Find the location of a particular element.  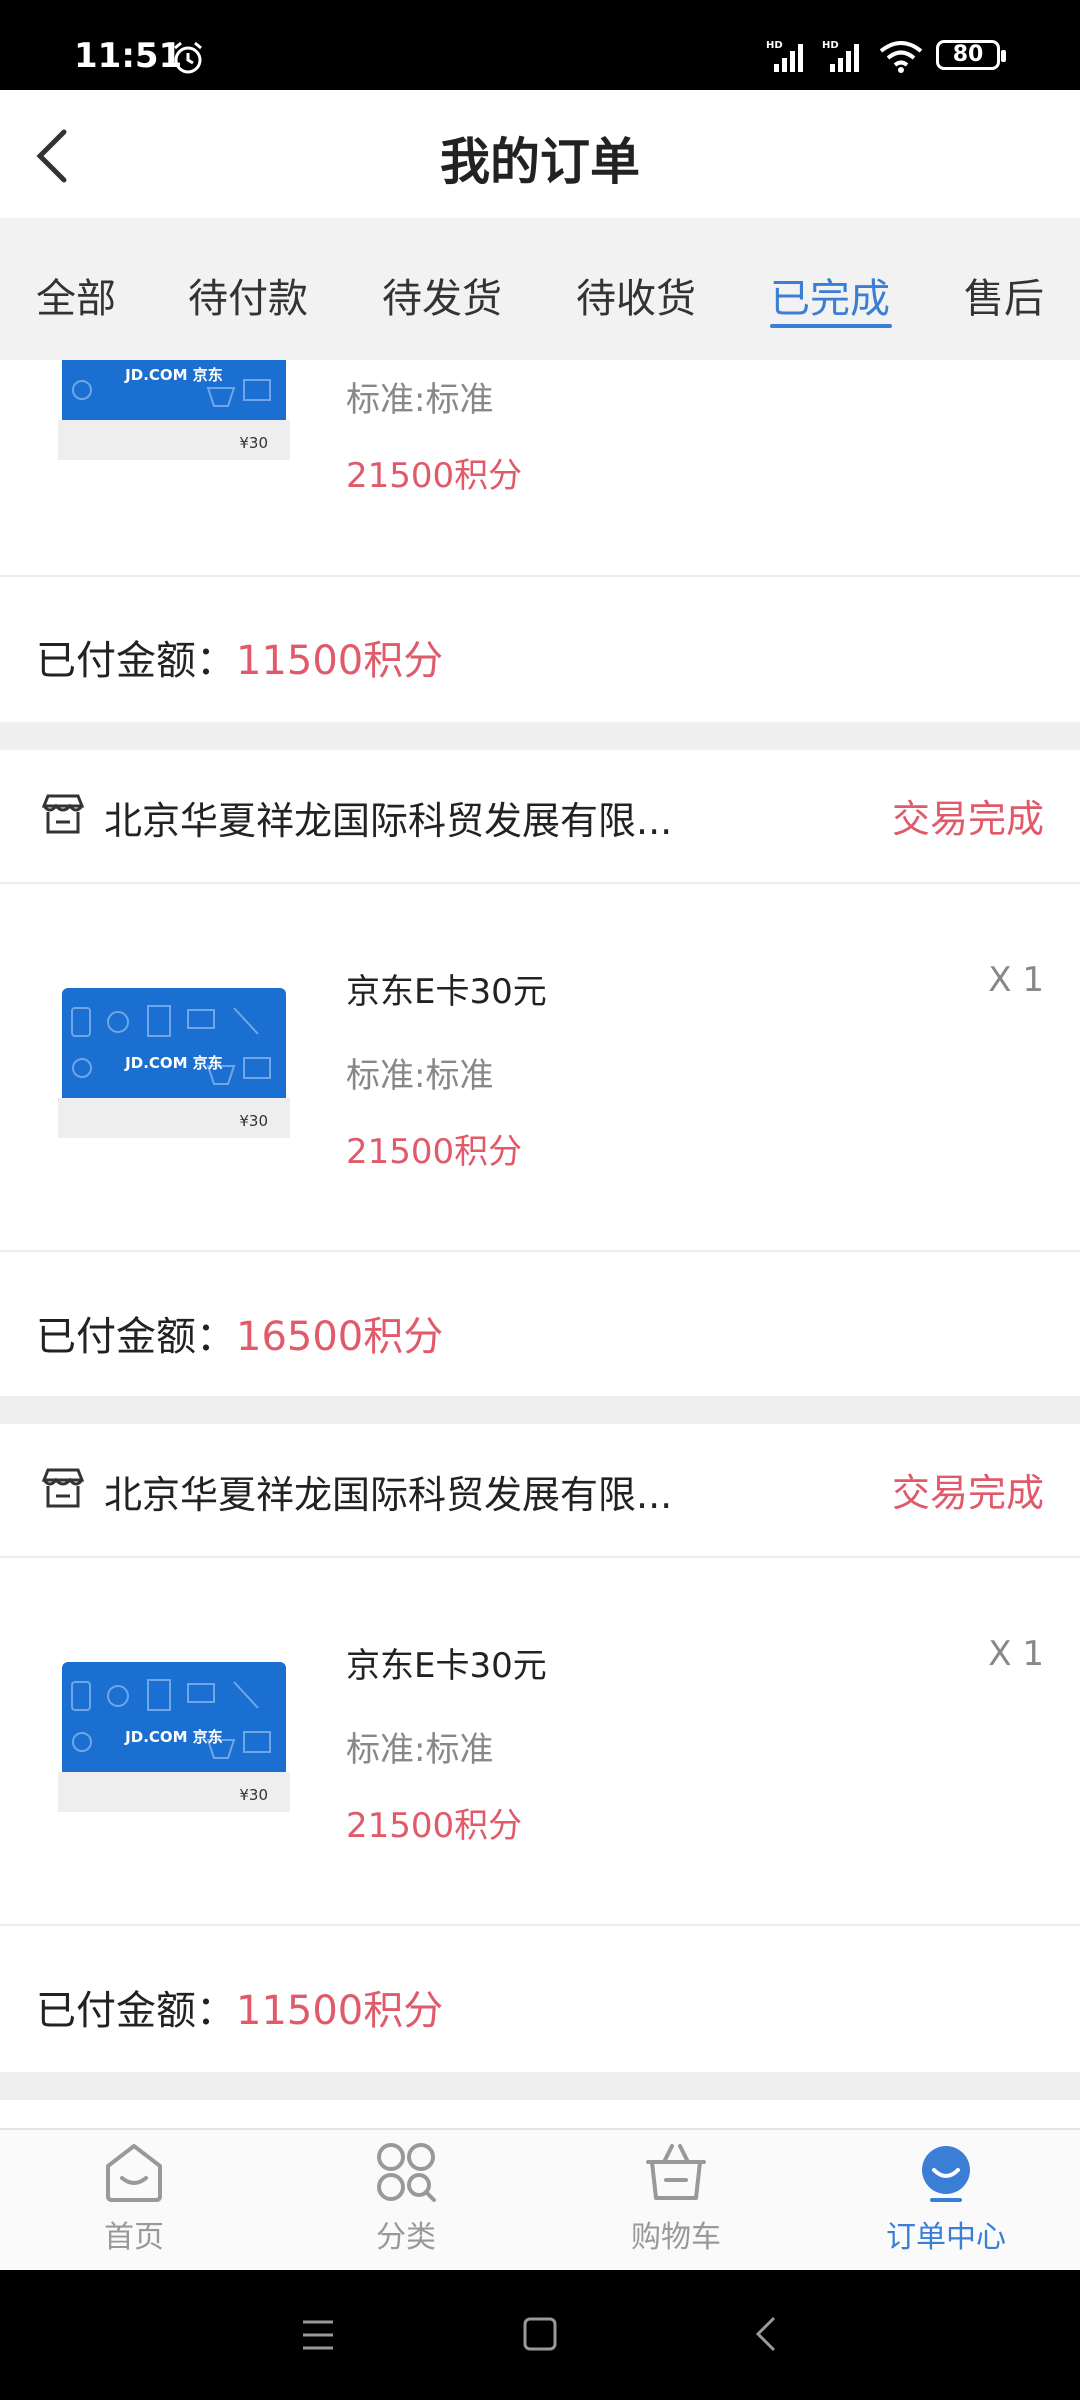

tab-pending-receipt: 待收货 is located at coordinates (636, 295).